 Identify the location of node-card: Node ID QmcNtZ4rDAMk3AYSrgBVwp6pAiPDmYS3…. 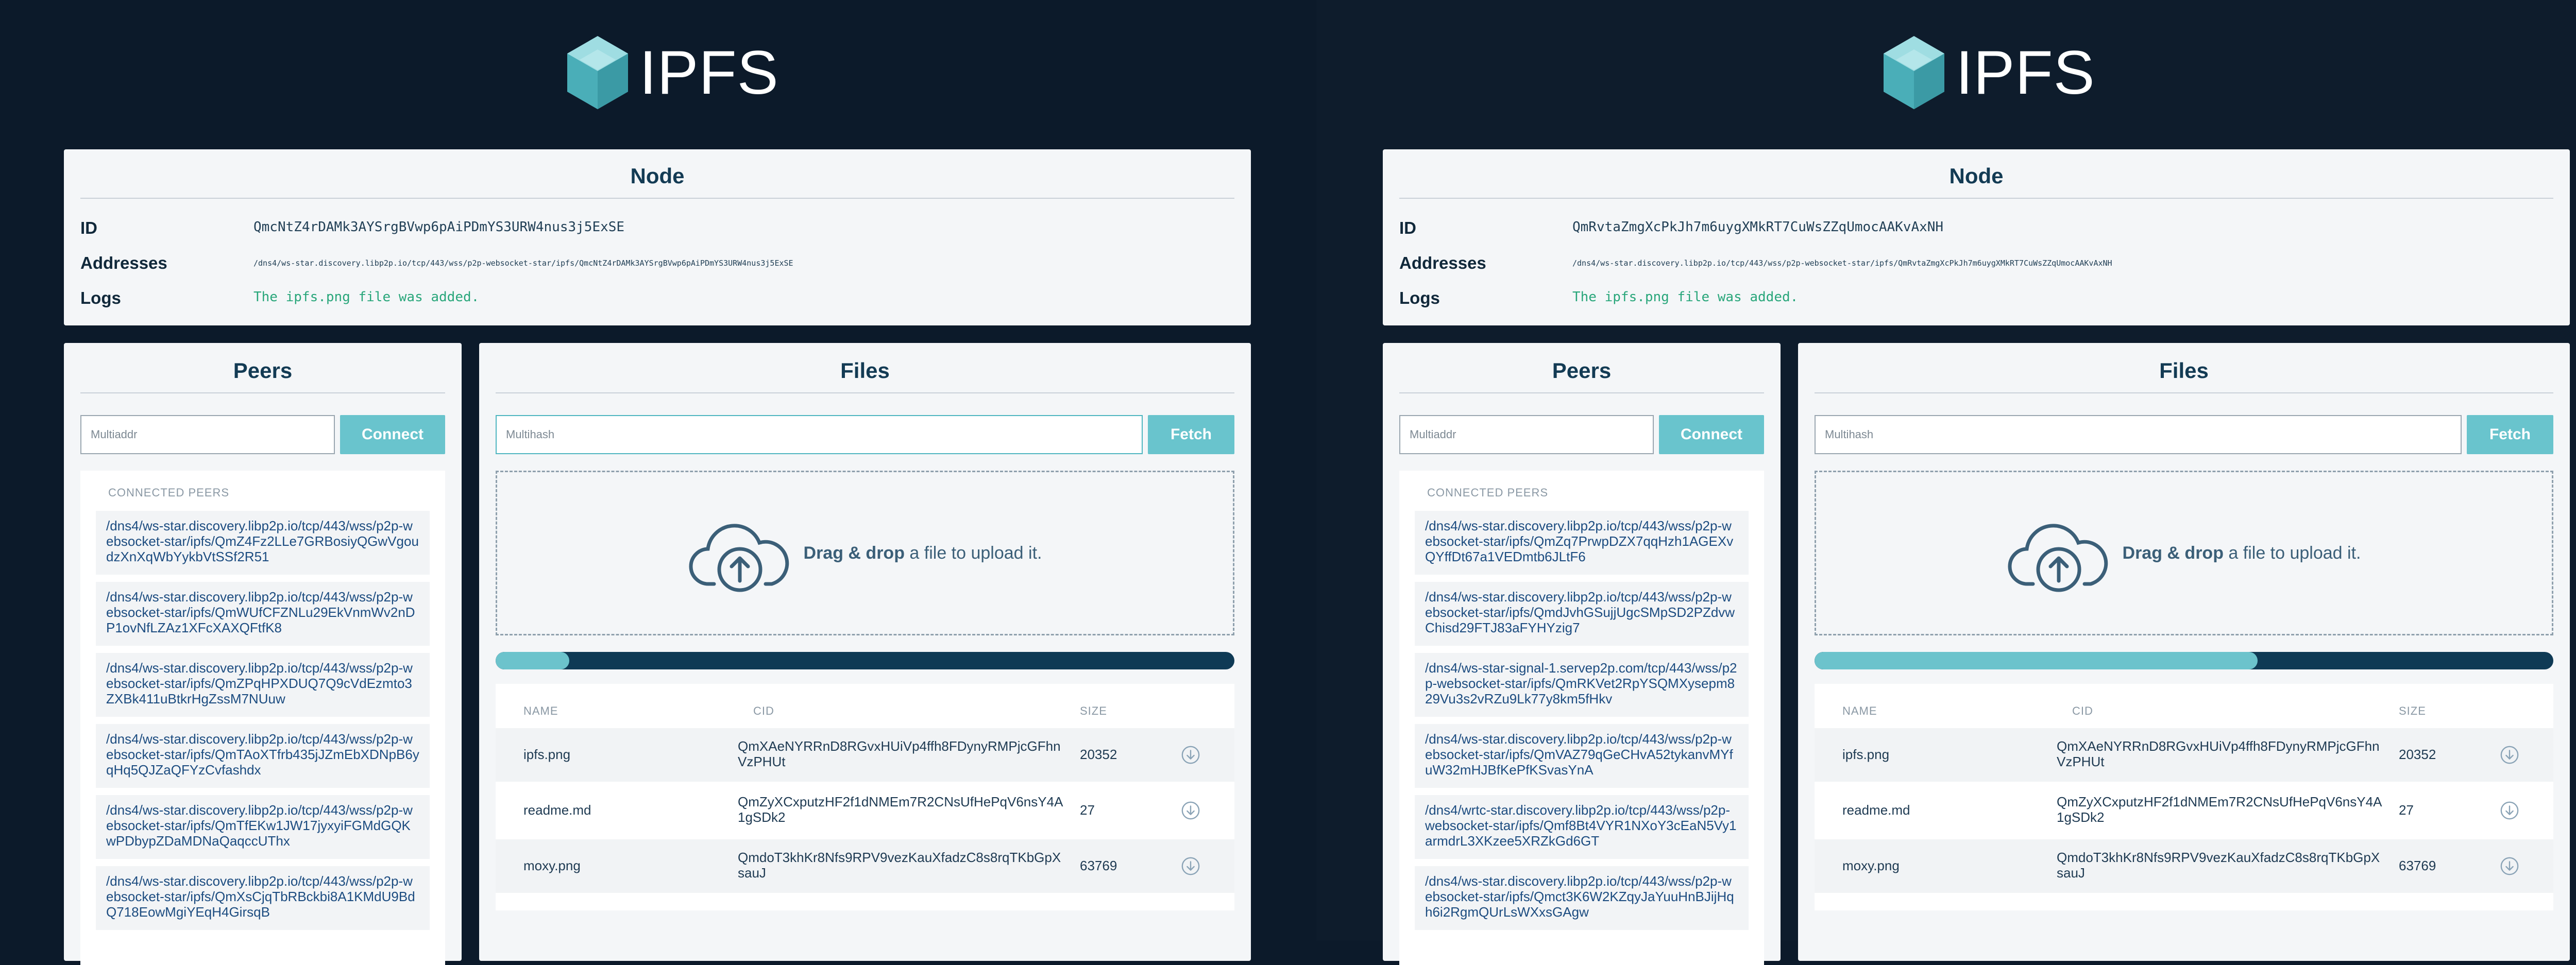
(657, 237).